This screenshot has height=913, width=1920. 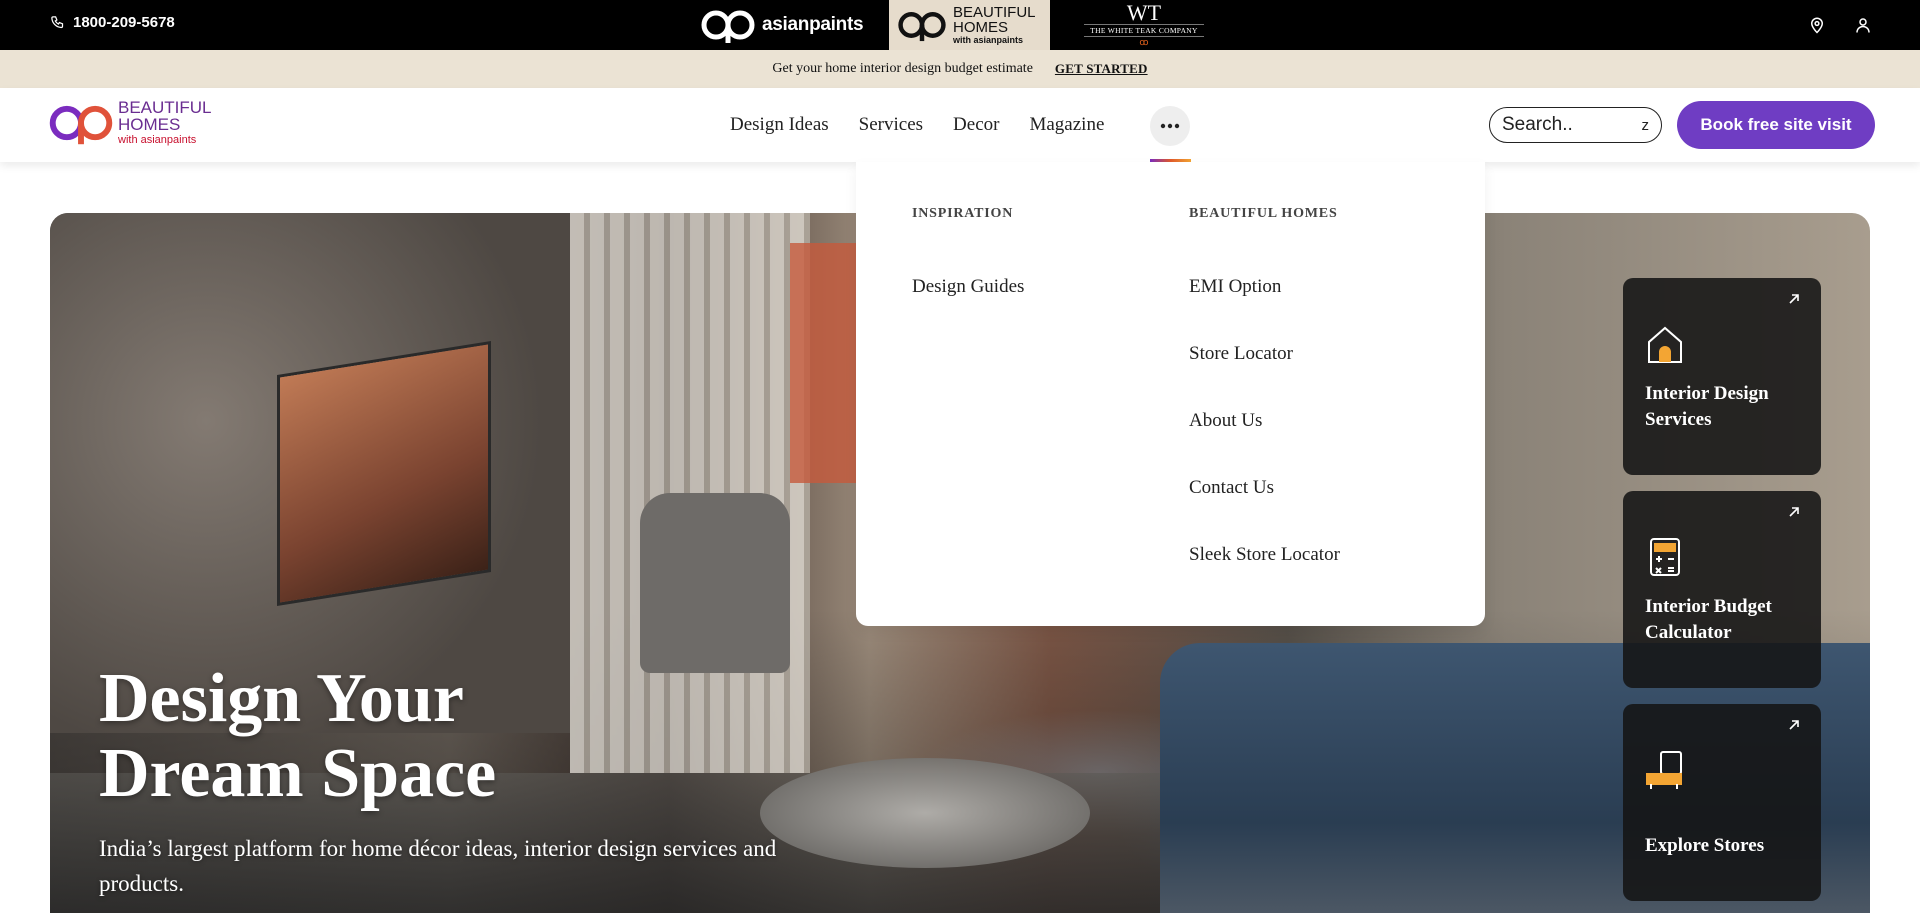 I want to click on logo-text: BEAUTIFUL HOMES with asianpaints, so click(x=165, y=123).